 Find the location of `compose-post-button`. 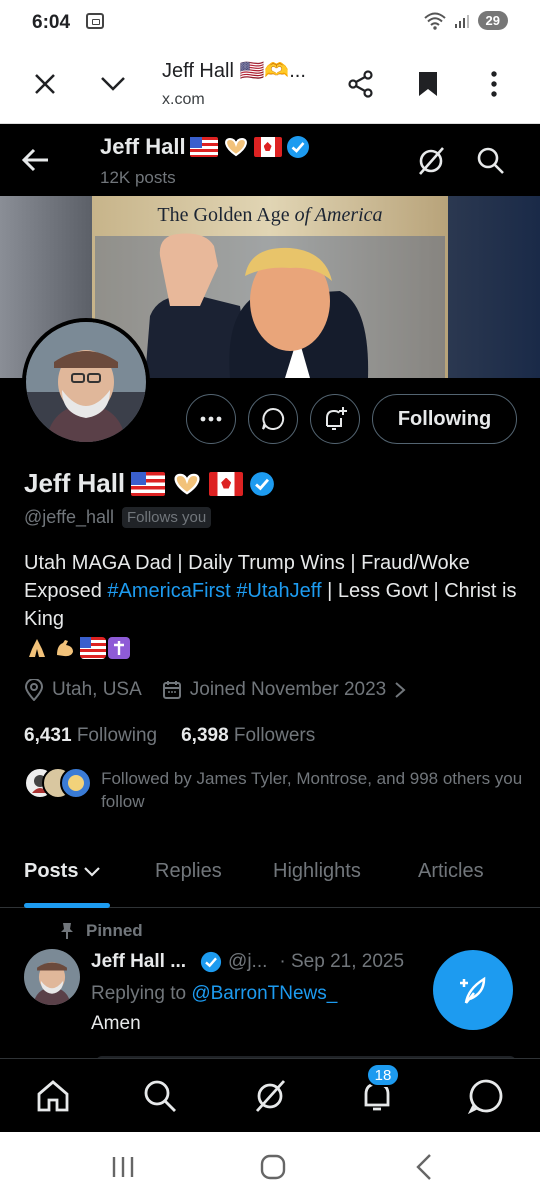

compose-post-button is located at coordinates (473, 990).